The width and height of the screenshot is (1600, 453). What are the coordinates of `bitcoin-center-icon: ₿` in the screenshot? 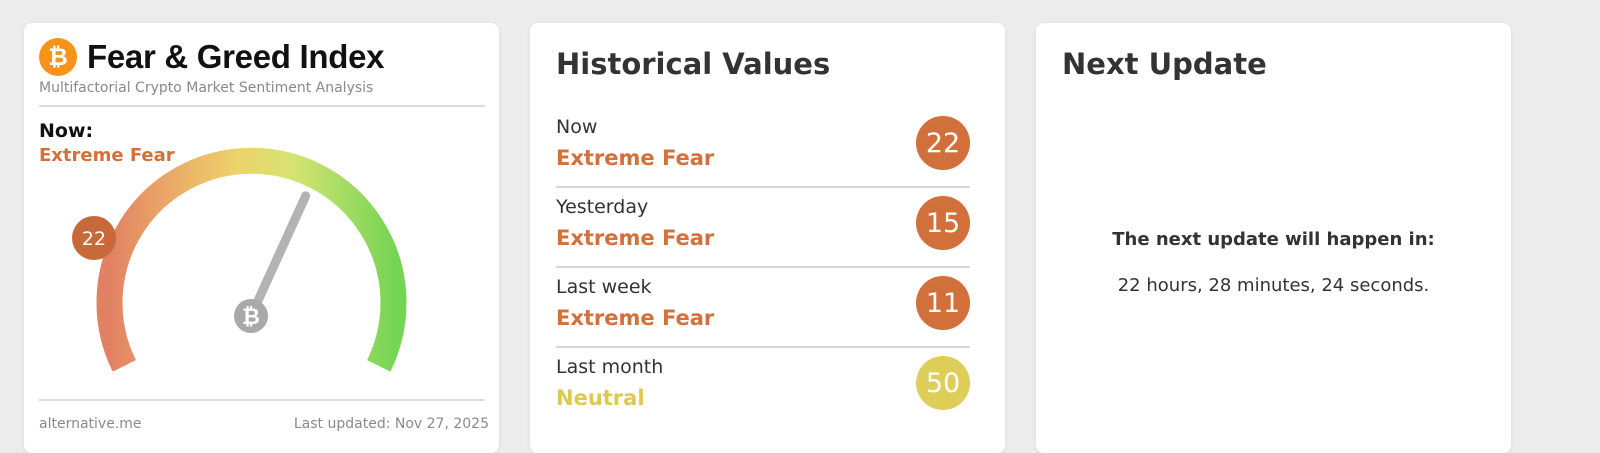 It's located at (251, 316).